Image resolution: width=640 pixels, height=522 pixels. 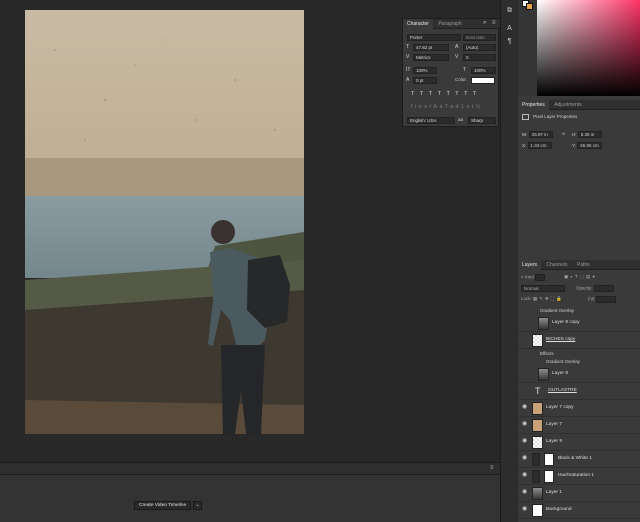 What do you see at coordinates (589, 145) in the screenshot?
I see `y-field: 66.96 cm` at bounding box center [589, 145].